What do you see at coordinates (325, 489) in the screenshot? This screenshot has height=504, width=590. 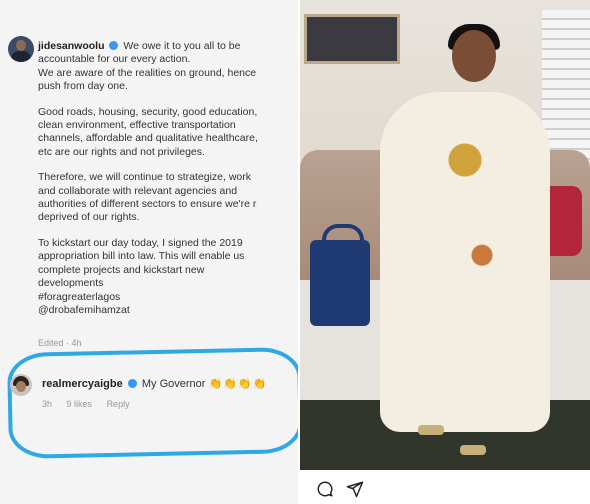 I see `comment-icon` at bounding box center [325, 489].